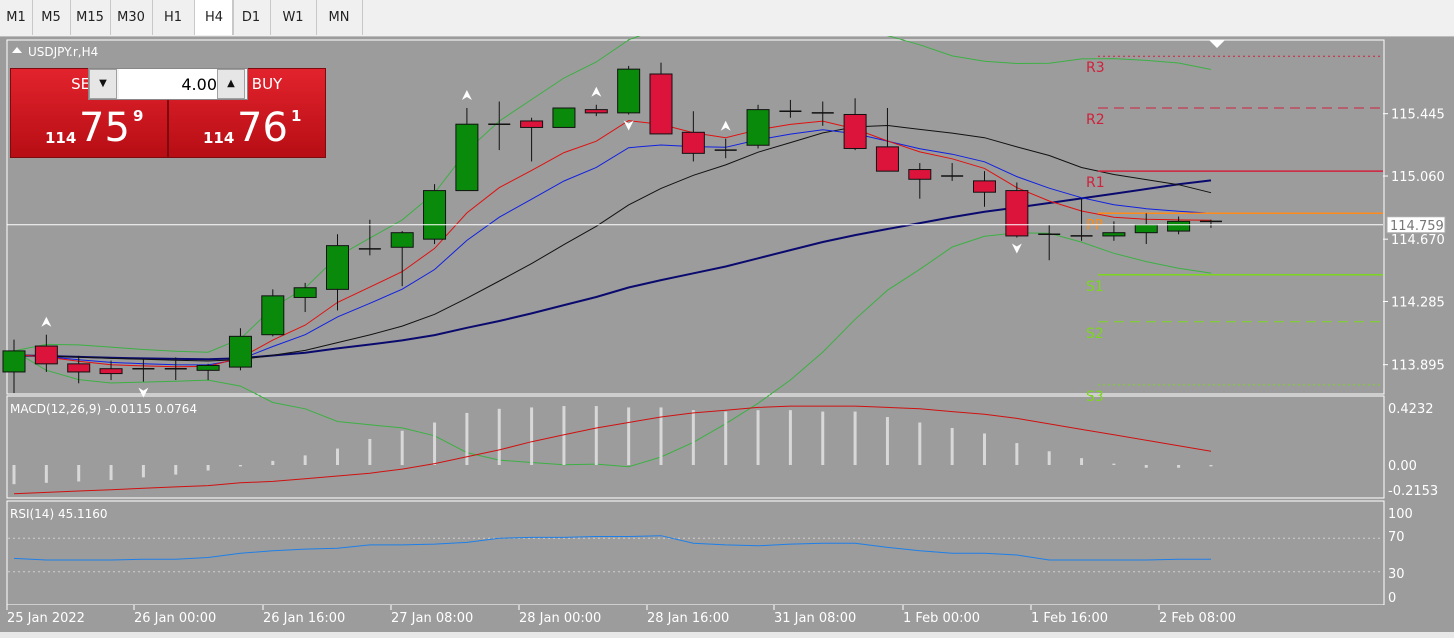 The height and width of the screenshot is (638, 1454). Describe the element at coordinates (1413, 491) in the screenshot. I see `macd-axis-label: -0.2153` at that location.